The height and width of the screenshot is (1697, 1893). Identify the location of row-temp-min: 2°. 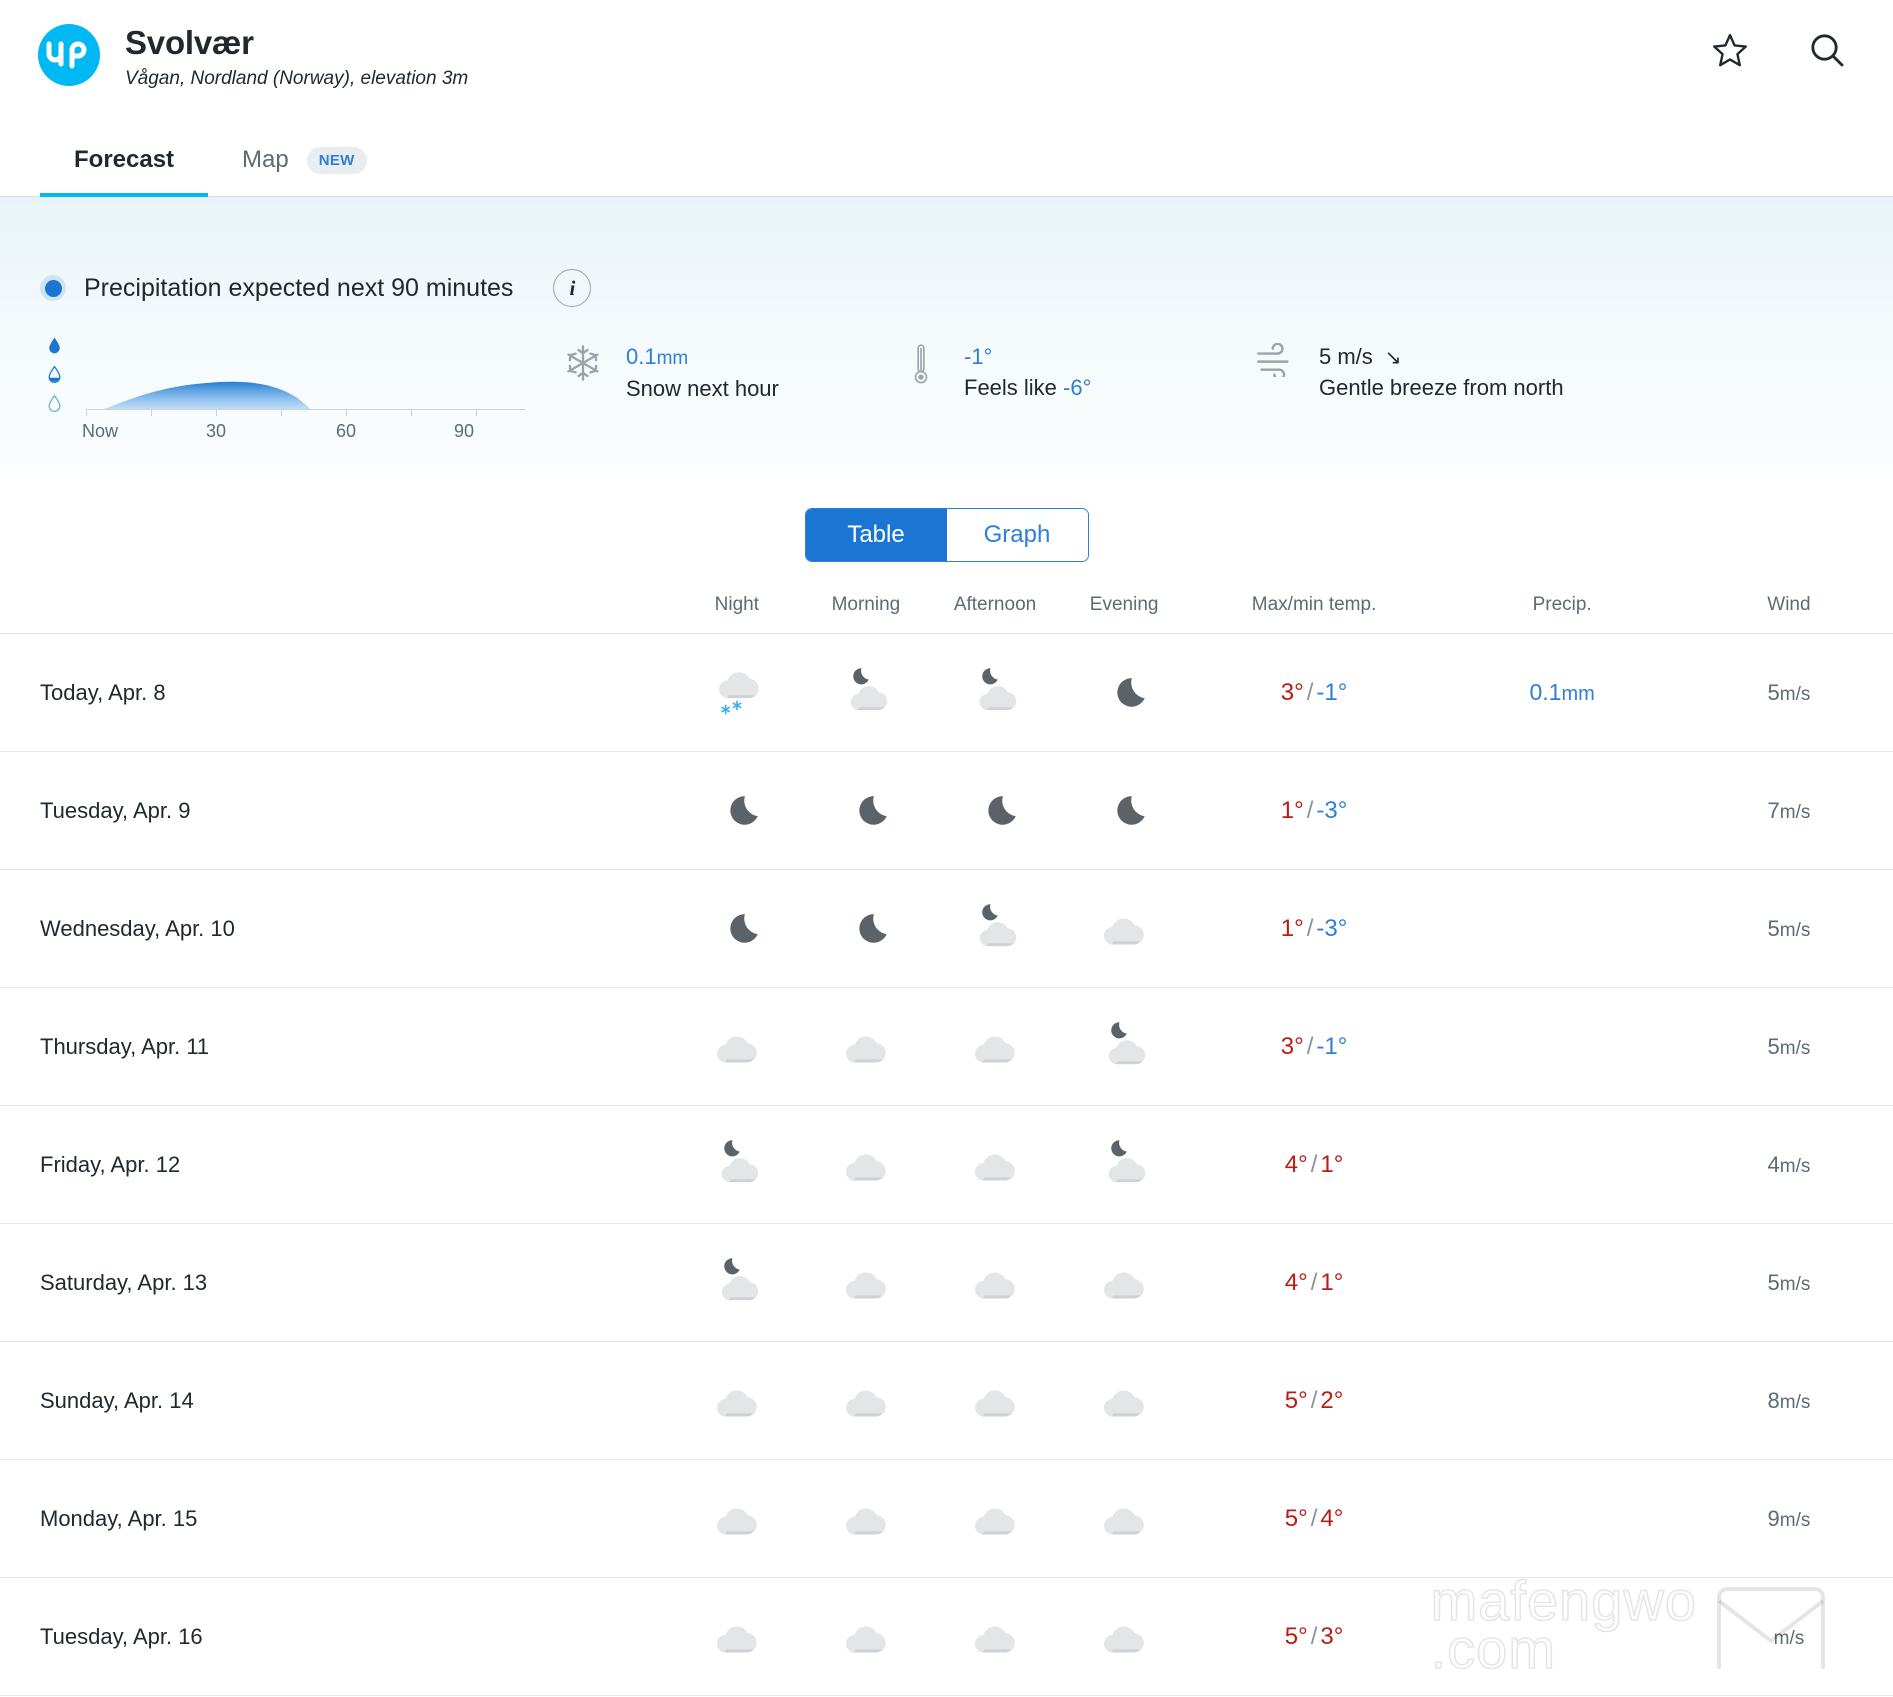
(1332, 1400).